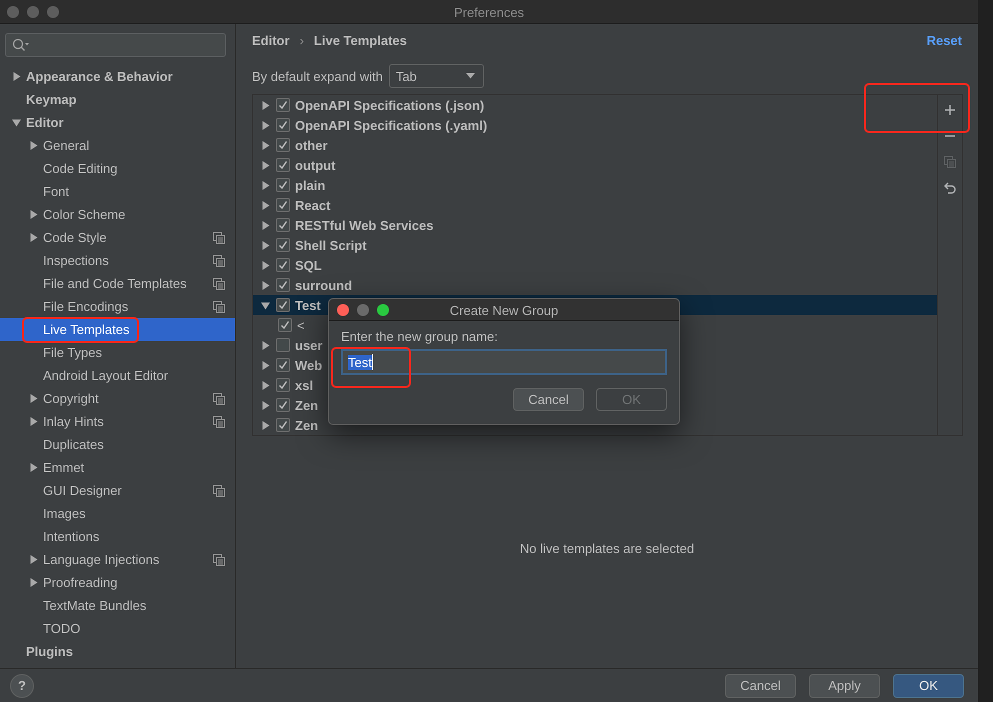 This screenshot has width=993, height=702. I want to click on prompt-label: Enter the new group name:, so click(420, 336).